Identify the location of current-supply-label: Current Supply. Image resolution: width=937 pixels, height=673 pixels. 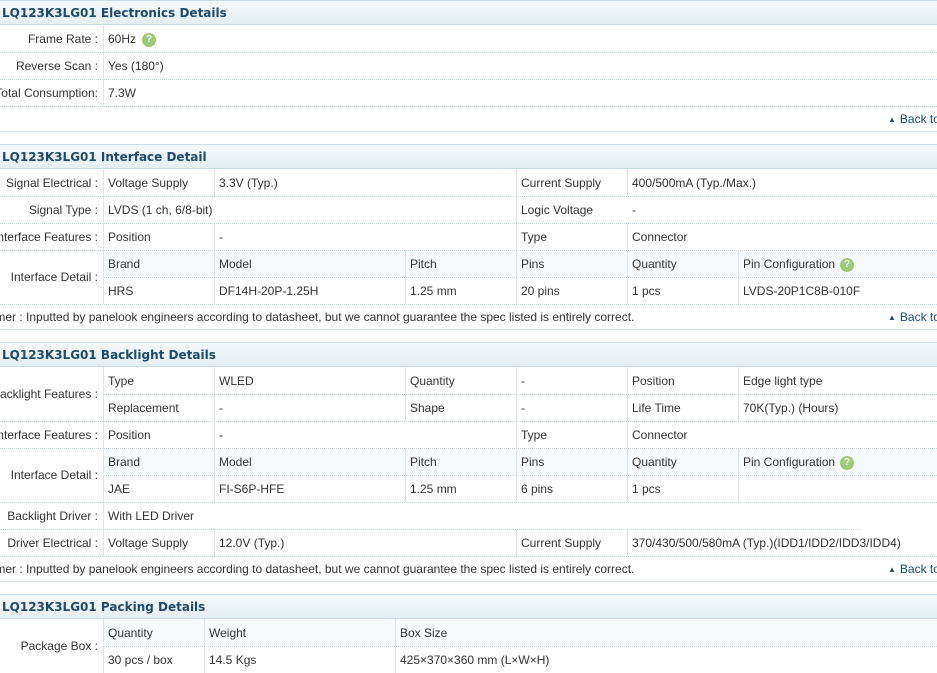
(561, 183).